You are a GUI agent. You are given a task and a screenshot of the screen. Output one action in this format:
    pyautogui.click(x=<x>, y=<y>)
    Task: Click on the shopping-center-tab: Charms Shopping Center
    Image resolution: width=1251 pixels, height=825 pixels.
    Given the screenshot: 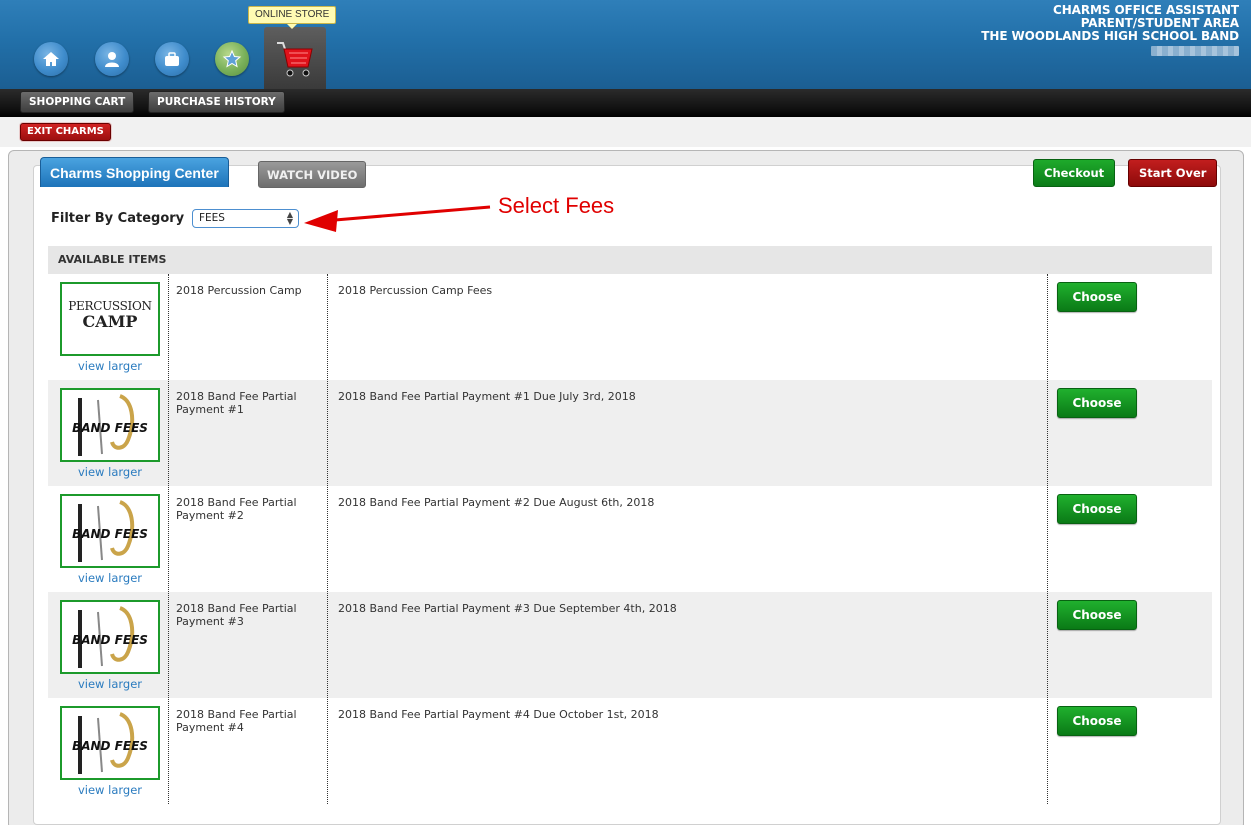 What is the action you would take?
    pyautogui.click(x=134, y=172)
    